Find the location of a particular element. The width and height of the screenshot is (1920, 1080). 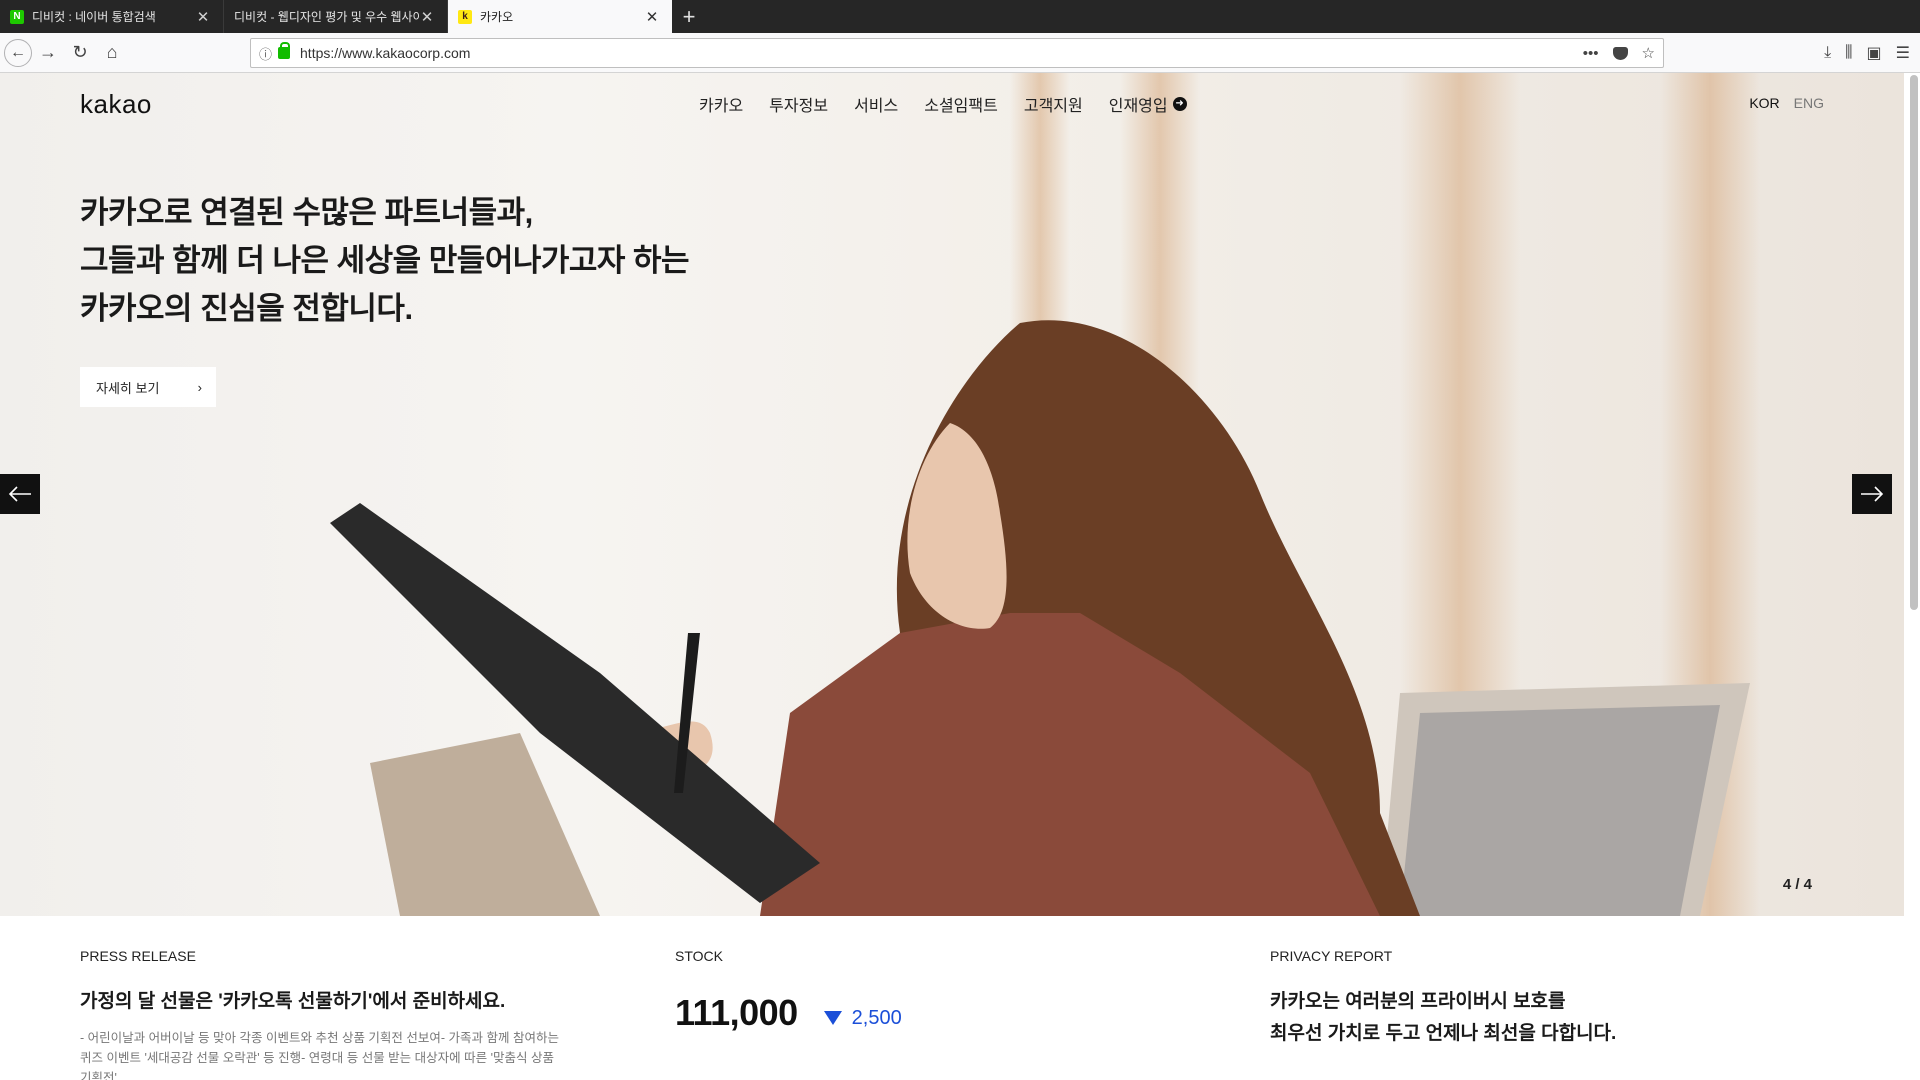

nav-item-social-impact: 소셜임팩트 is located at coordinates (961, 104).